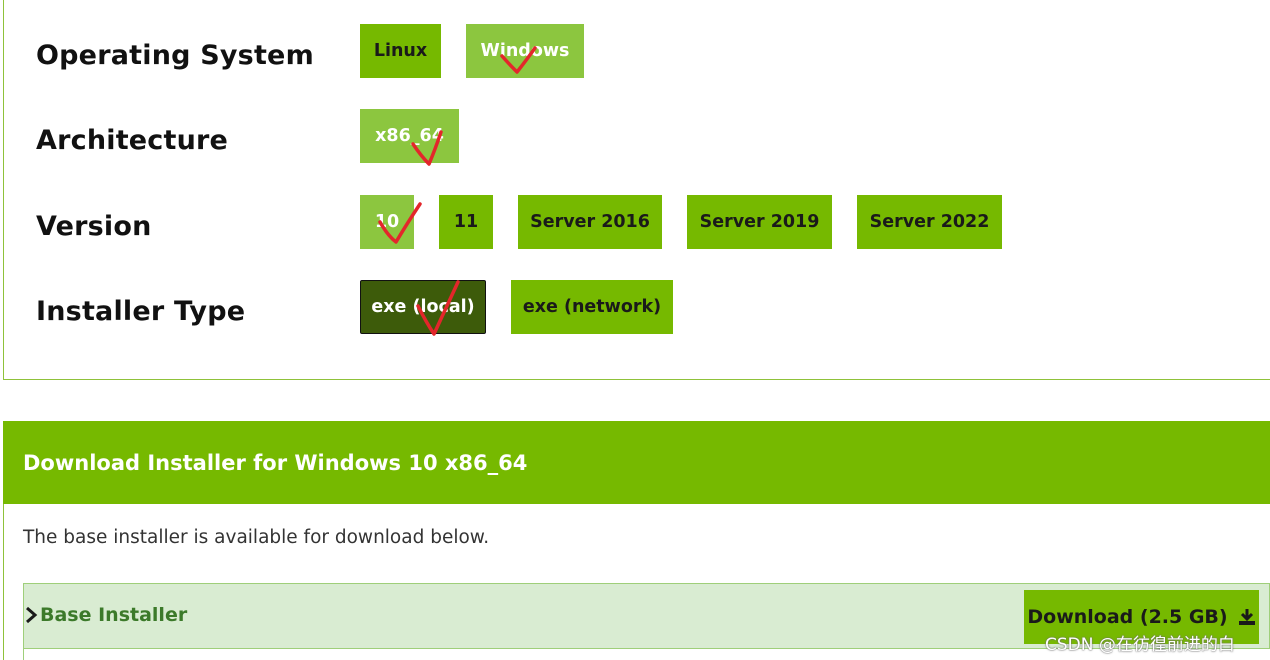  Describe the element at coordinates (1246, 617) in the screenshot. I see `download-icon` at that location.